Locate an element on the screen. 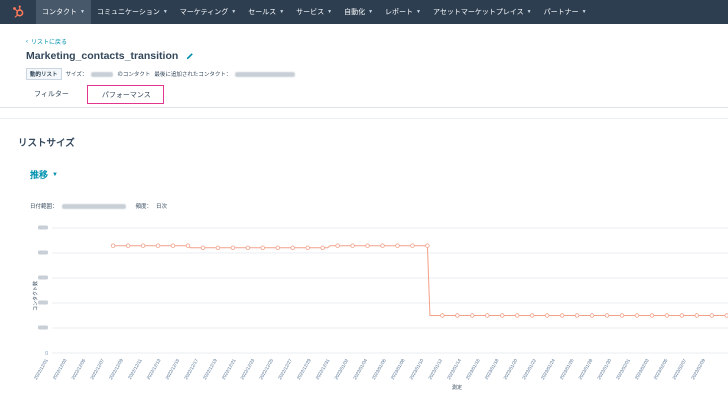 This screenshot has height=408, width=728. y-tick-label: 0 is located at coordinates (46, 354).